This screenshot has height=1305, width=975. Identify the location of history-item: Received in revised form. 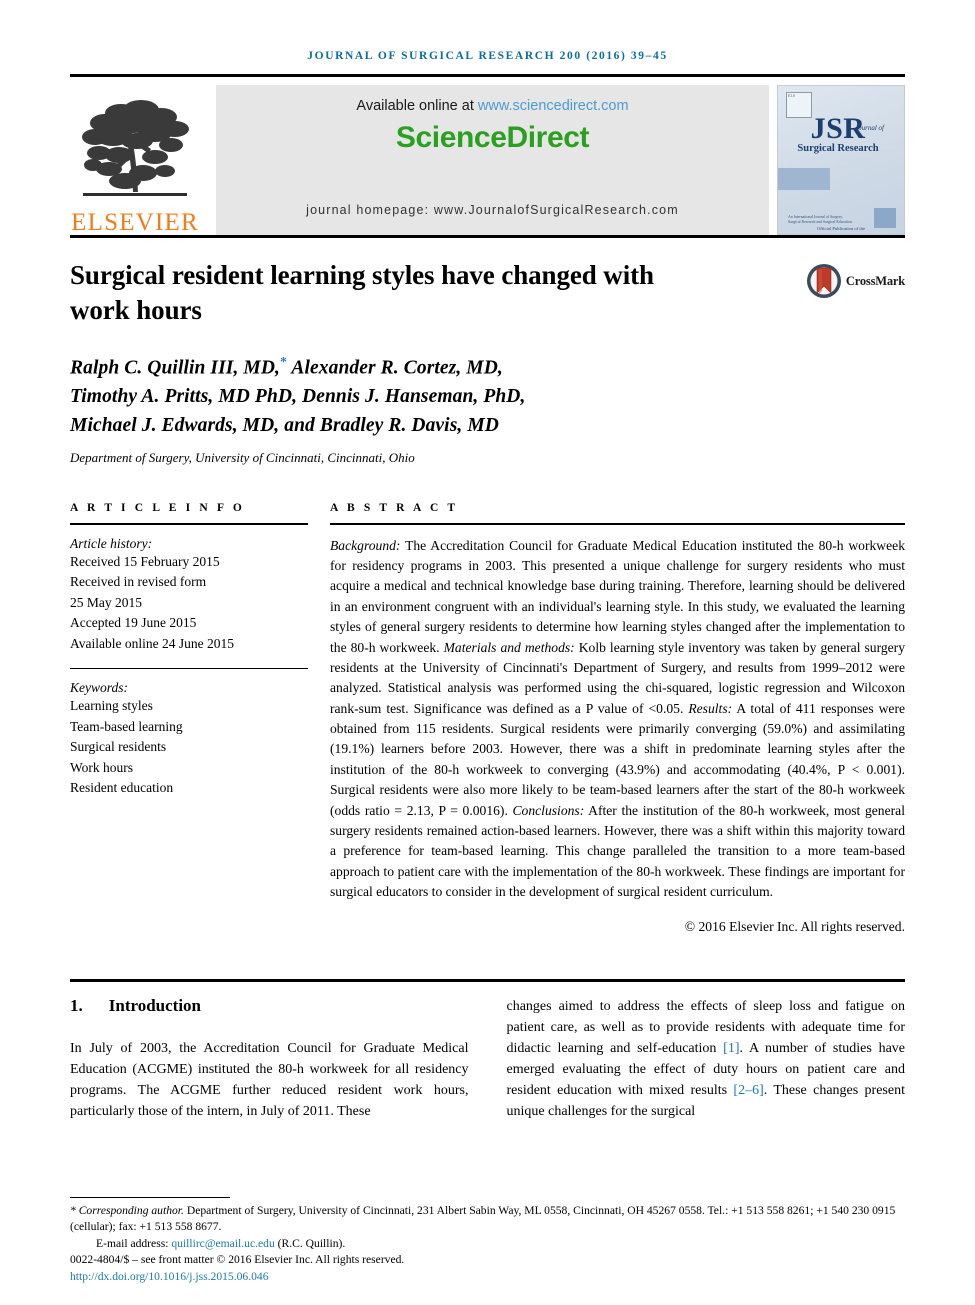
(138, 582).